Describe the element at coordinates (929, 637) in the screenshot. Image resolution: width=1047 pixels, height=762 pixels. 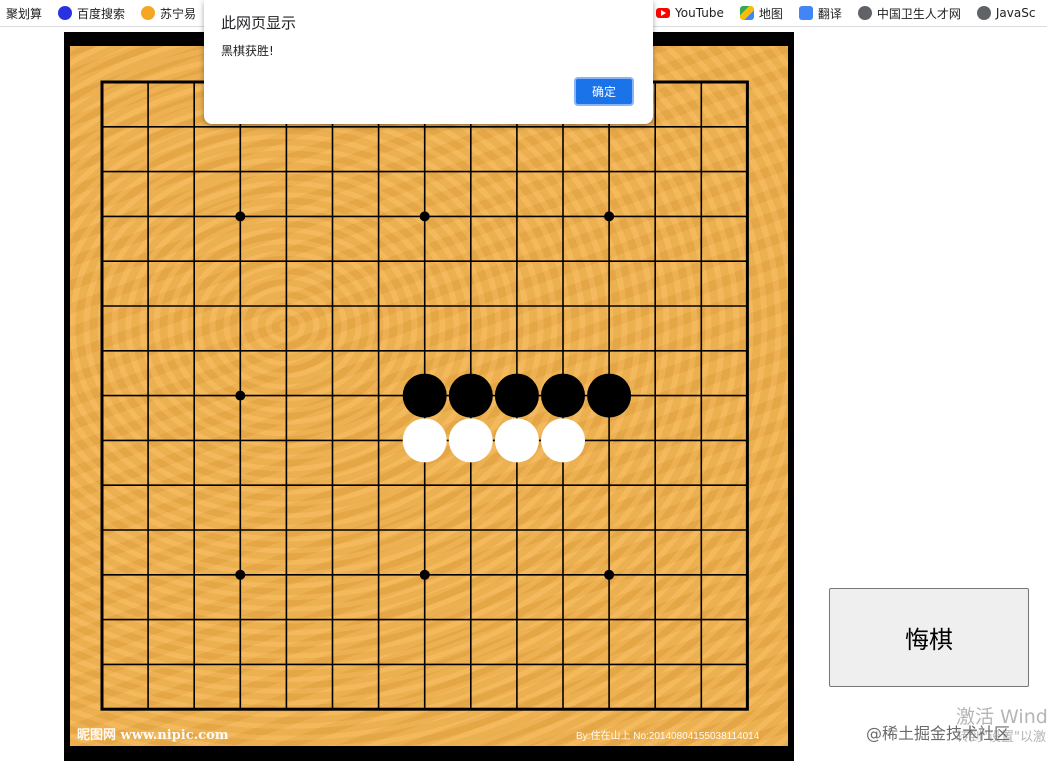
I see `undo-button: 悔棋` at that location.